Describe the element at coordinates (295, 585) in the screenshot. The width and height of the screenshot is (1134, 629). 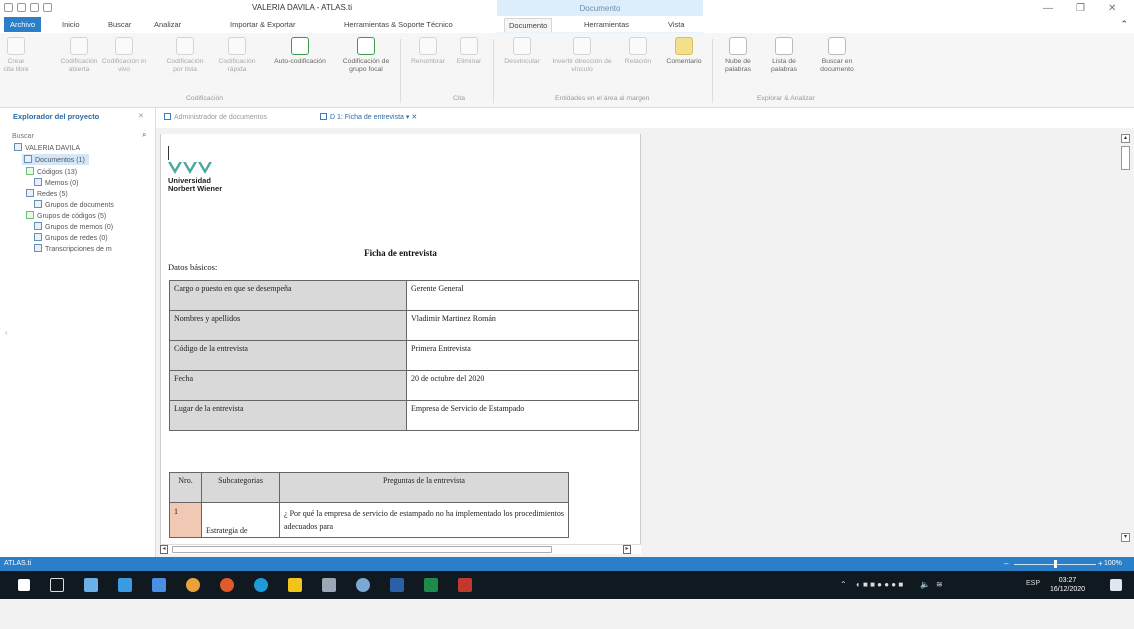
I see `file-explorer-icon` at that location.